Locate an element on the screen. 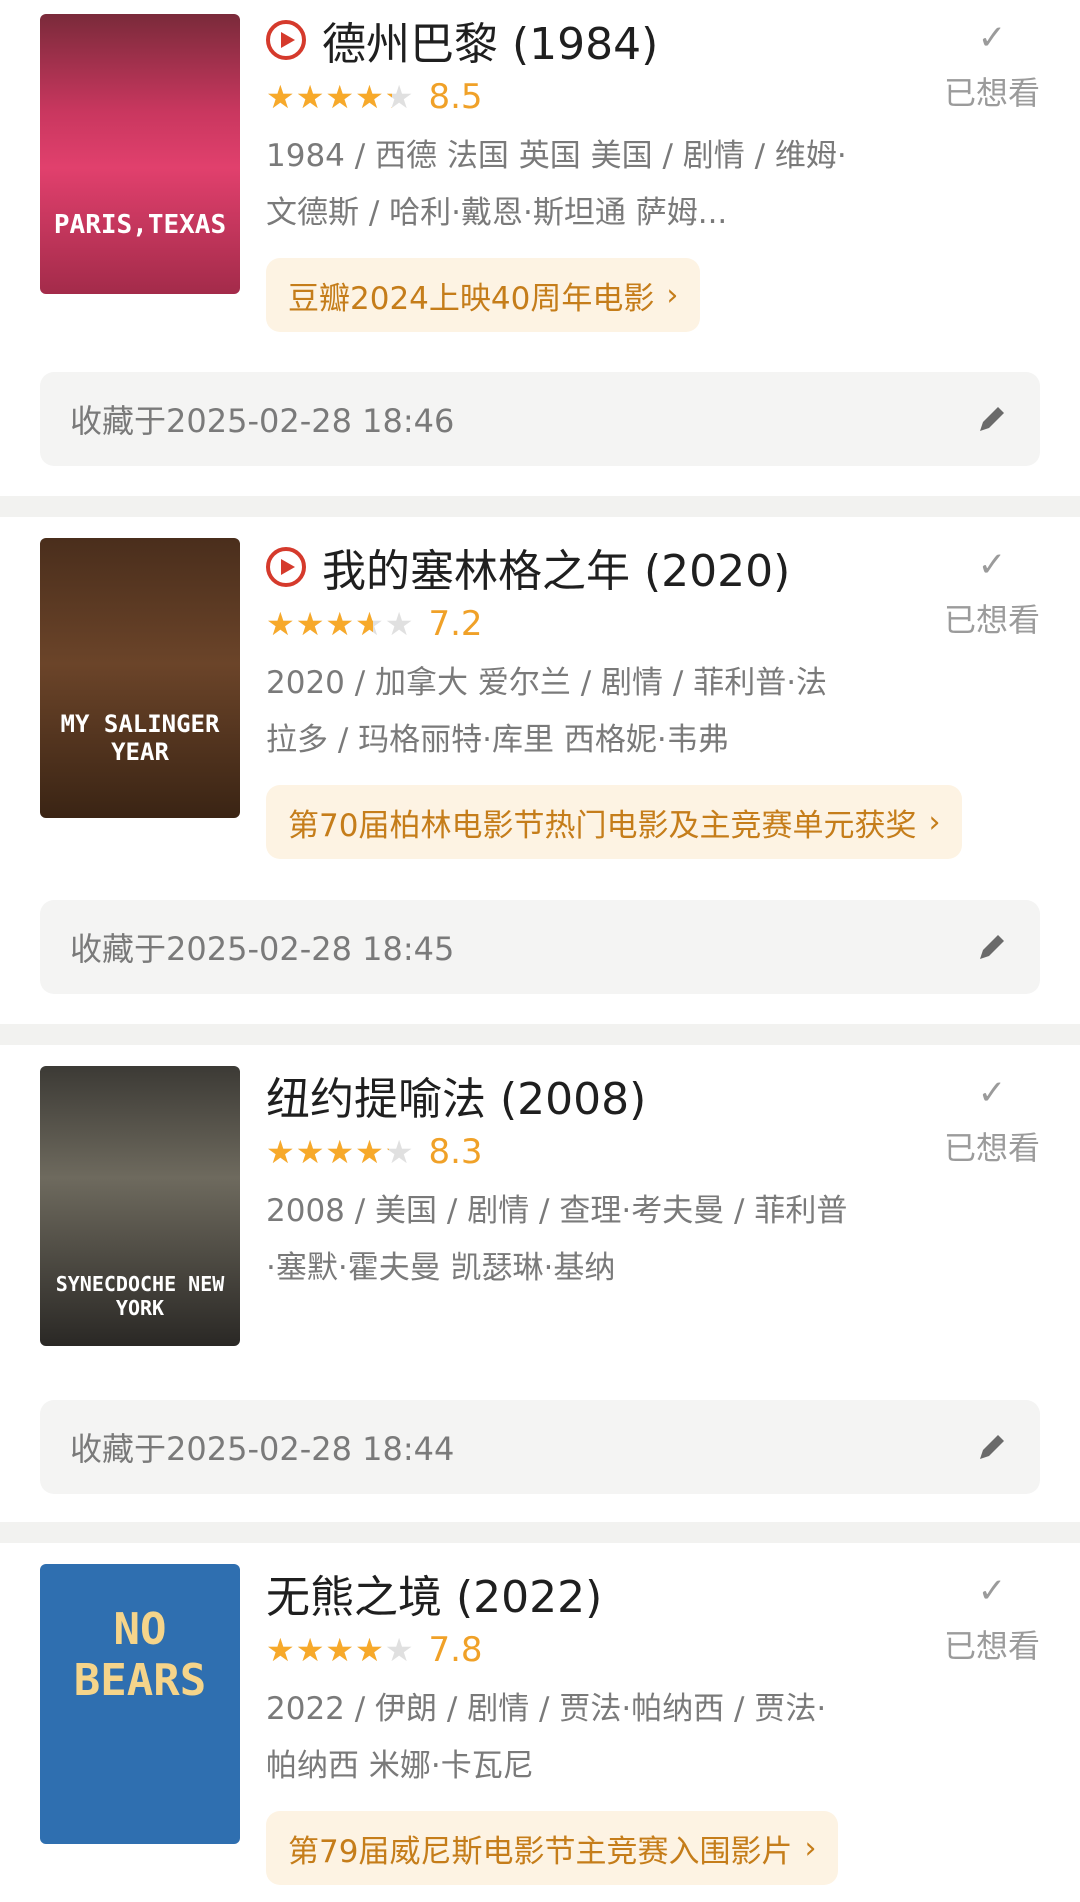 This screenshot has width=1080, height=1902. rating-score: 7.2 is located at coordinates (455, 624).